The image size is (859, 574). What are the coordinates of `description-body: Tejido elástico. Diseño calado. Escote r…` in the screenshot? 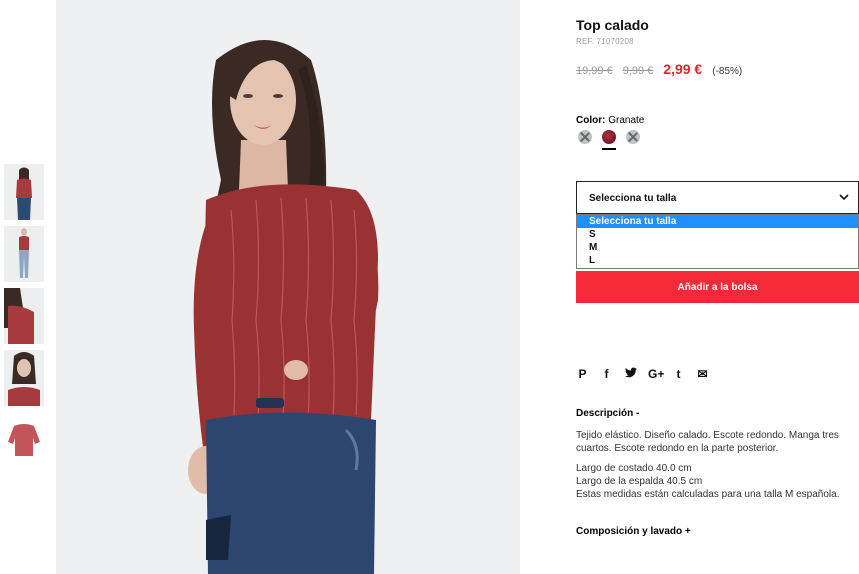 It's located at (717, 465).